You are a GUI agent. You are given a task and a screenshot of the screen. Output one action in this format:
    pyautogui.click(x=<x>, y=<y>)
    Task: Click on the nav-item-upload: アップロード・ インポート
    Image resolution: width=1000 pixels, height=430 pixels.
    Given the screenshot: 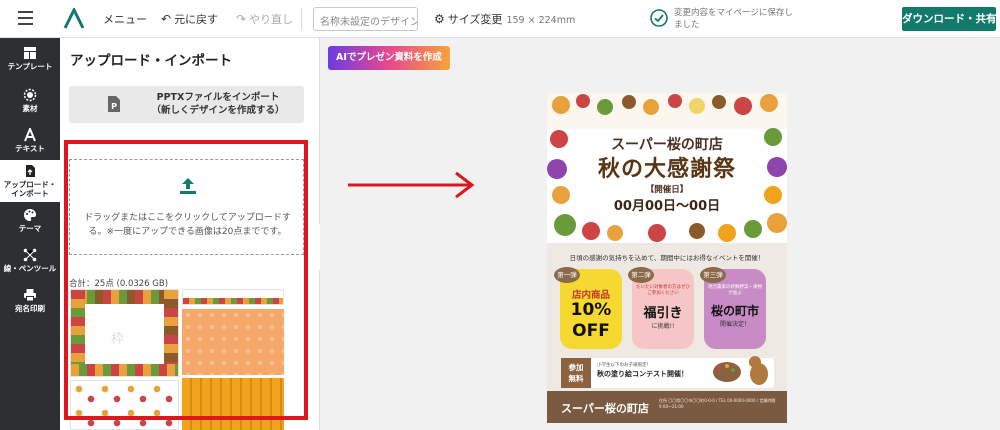 What is the action you would take?
    pyautogui.click(x=30, y=181)
    